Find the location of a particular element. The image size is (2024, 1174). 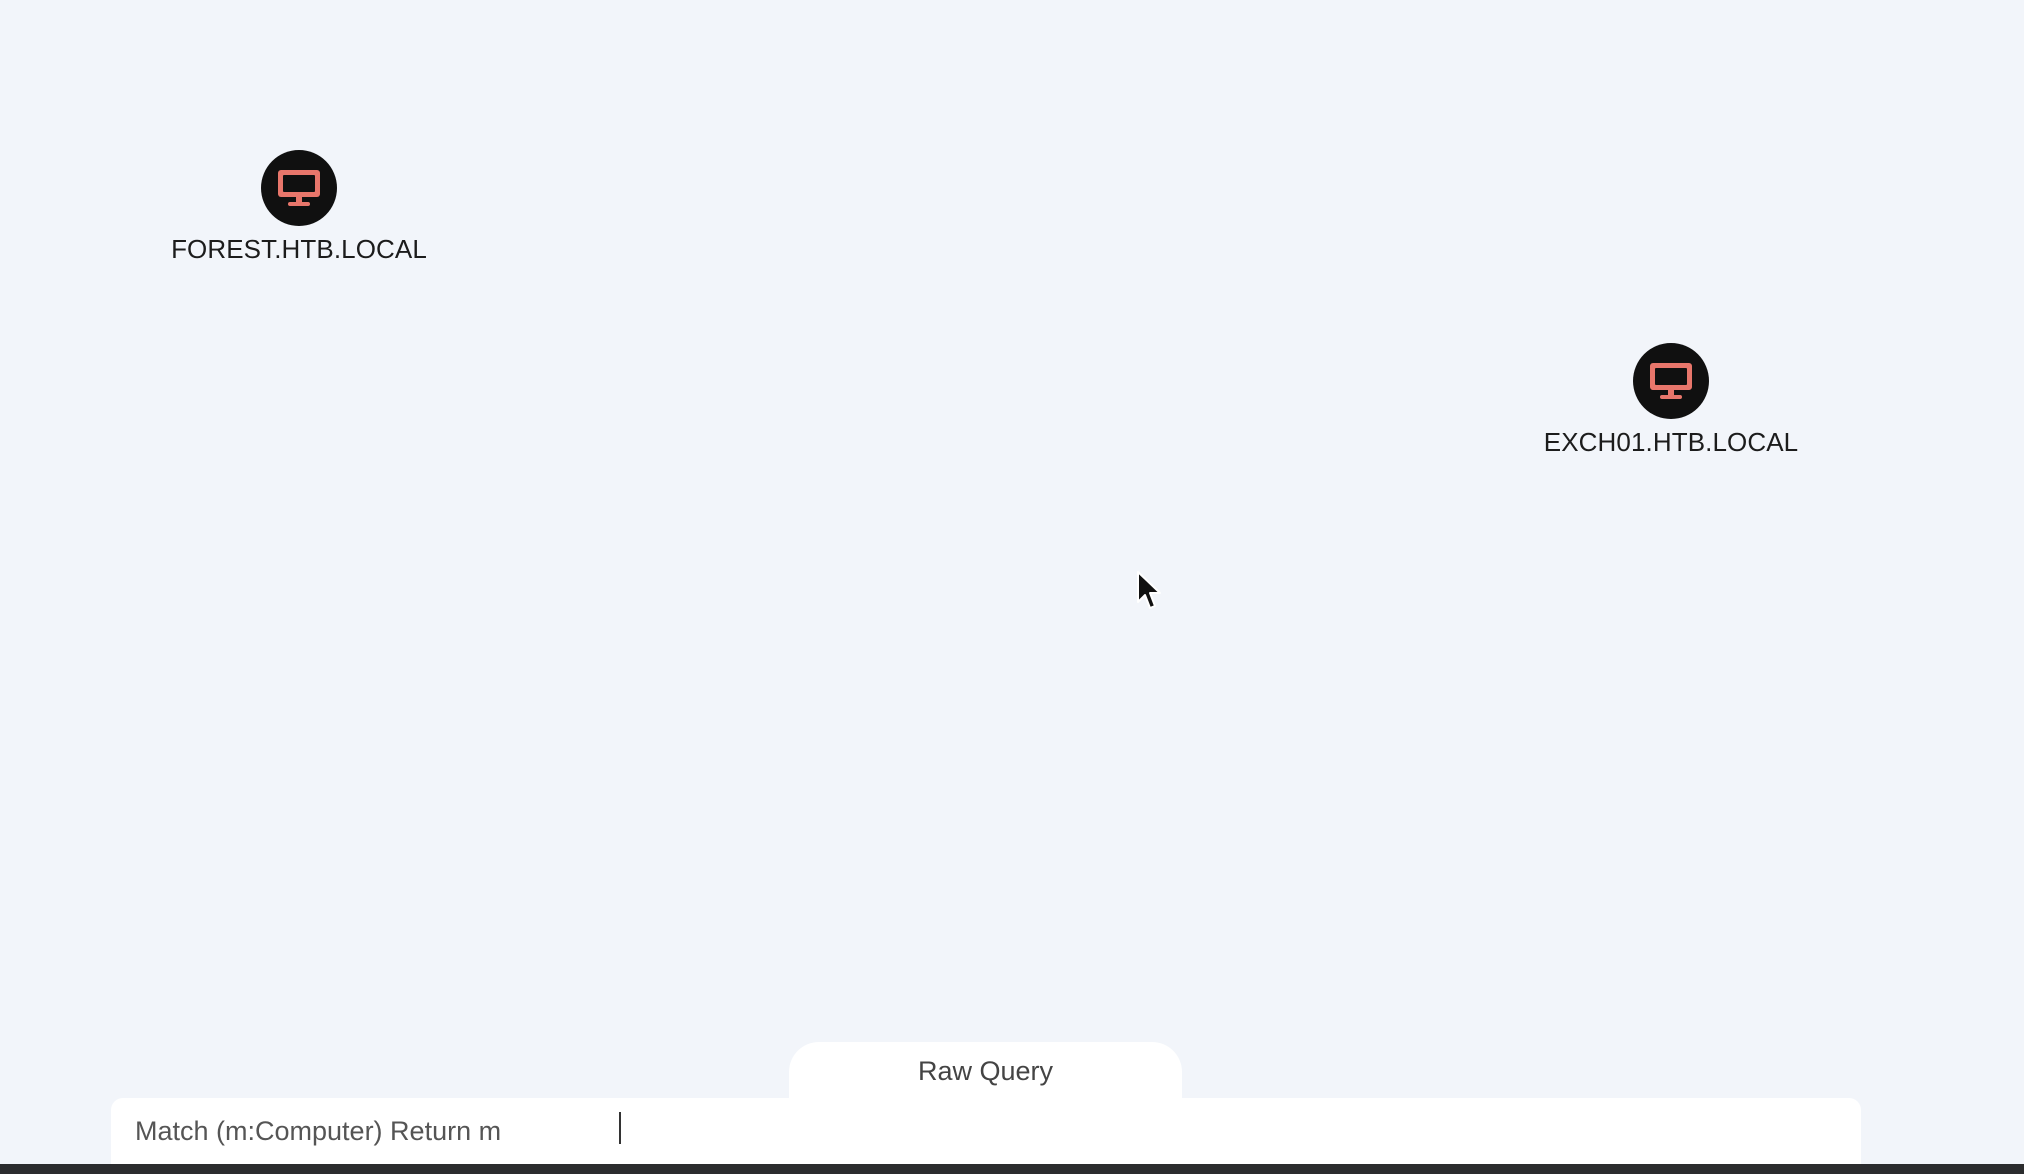

computer-node-exch01: EXCH01.HTB.LOCAL is located at coordinates (1671, 400).